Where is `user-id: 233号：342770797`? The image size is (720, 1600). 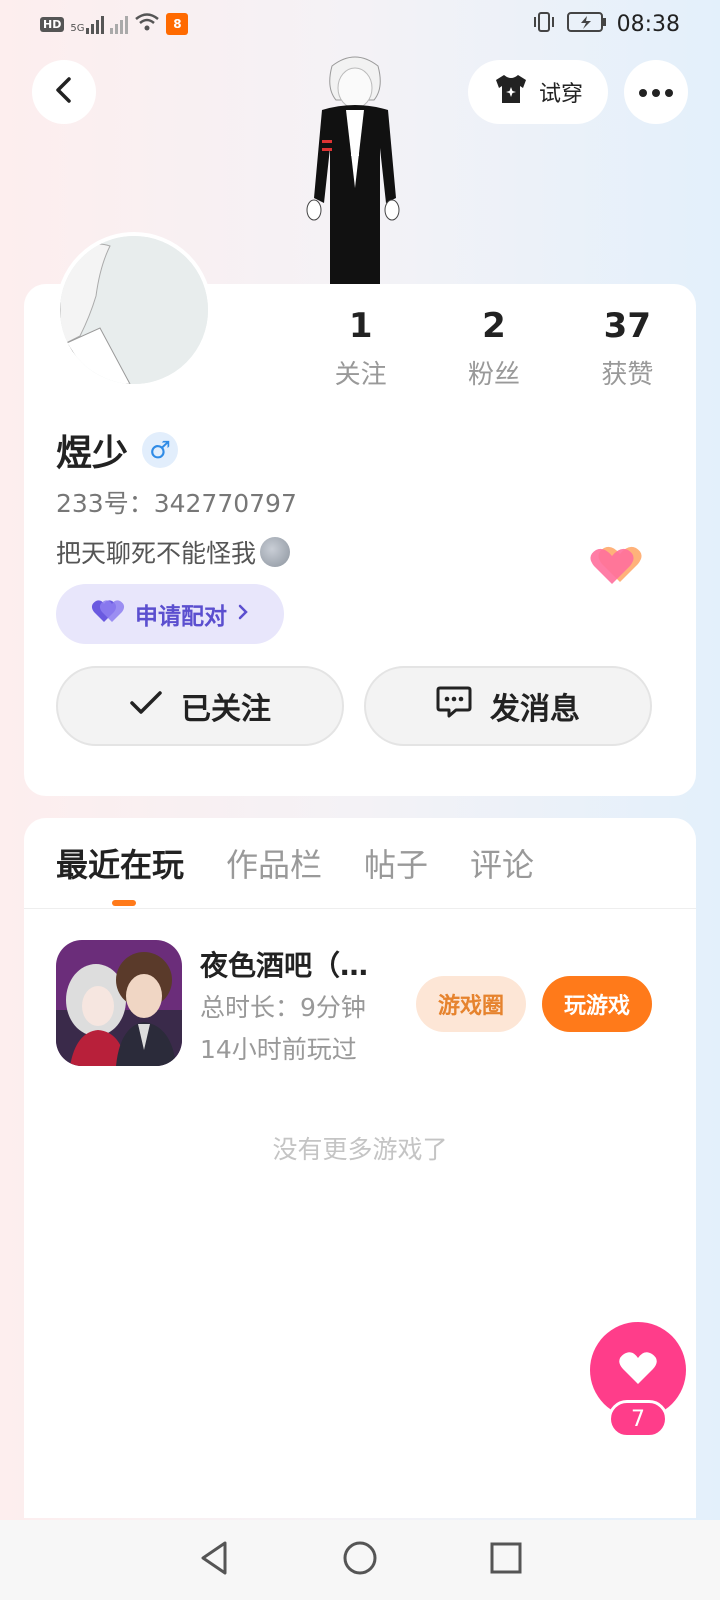 user-id: 233号：342770797 is located at coordinates (176, 503).